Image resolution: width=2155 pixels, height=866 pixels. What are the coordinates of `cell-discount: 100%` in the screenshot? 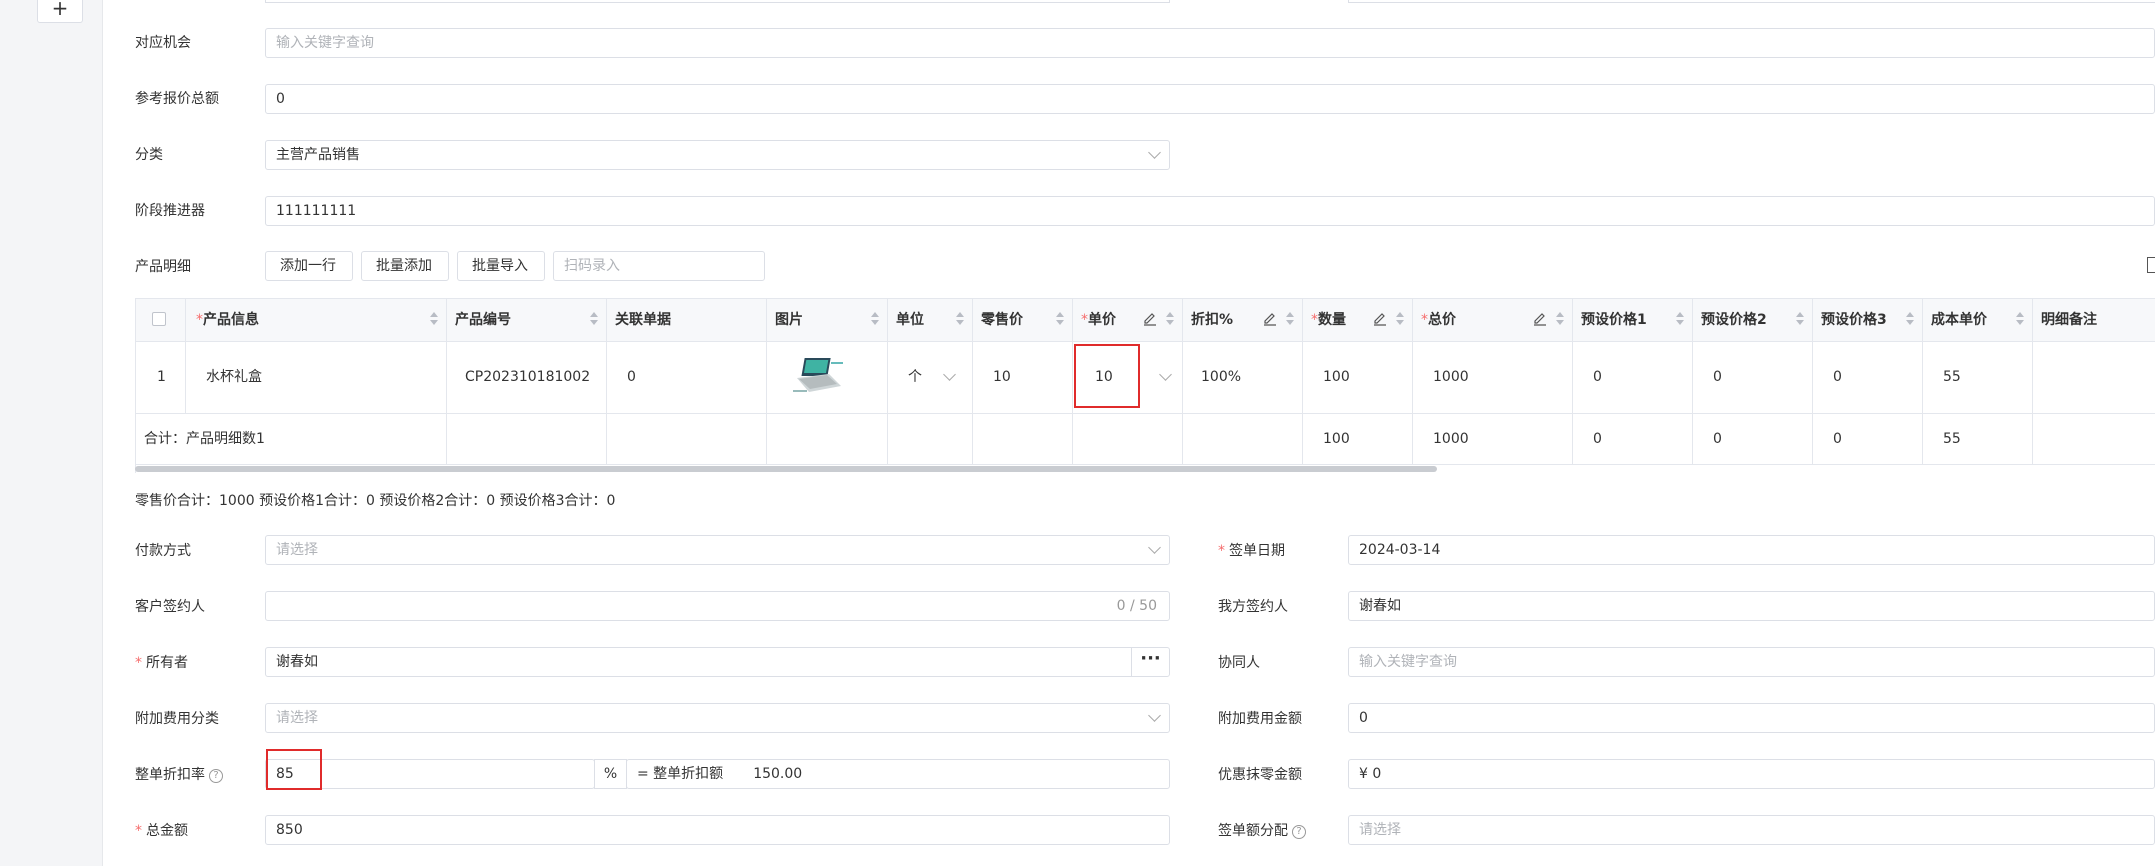 It's located at (1243, 377).